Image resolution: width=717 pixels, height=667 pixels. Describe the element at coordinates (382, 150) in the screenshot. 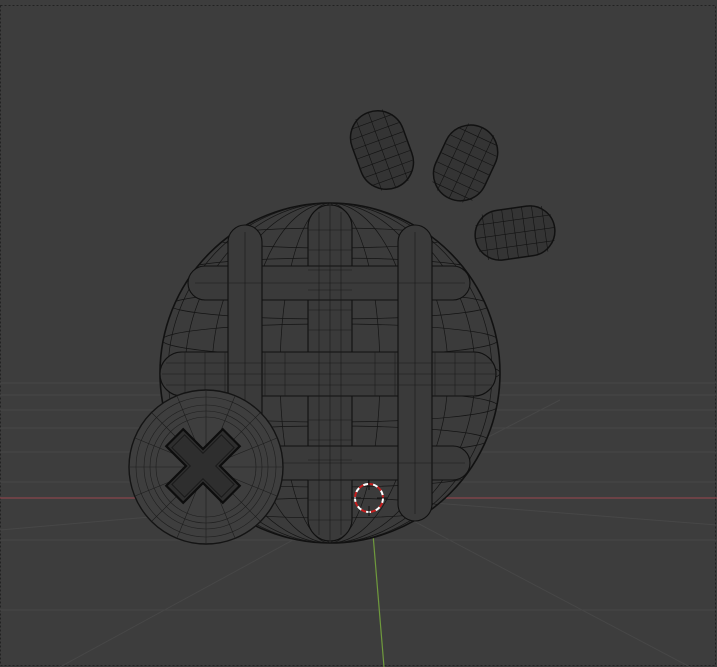

I see `capsule-1-mesh` at that location.